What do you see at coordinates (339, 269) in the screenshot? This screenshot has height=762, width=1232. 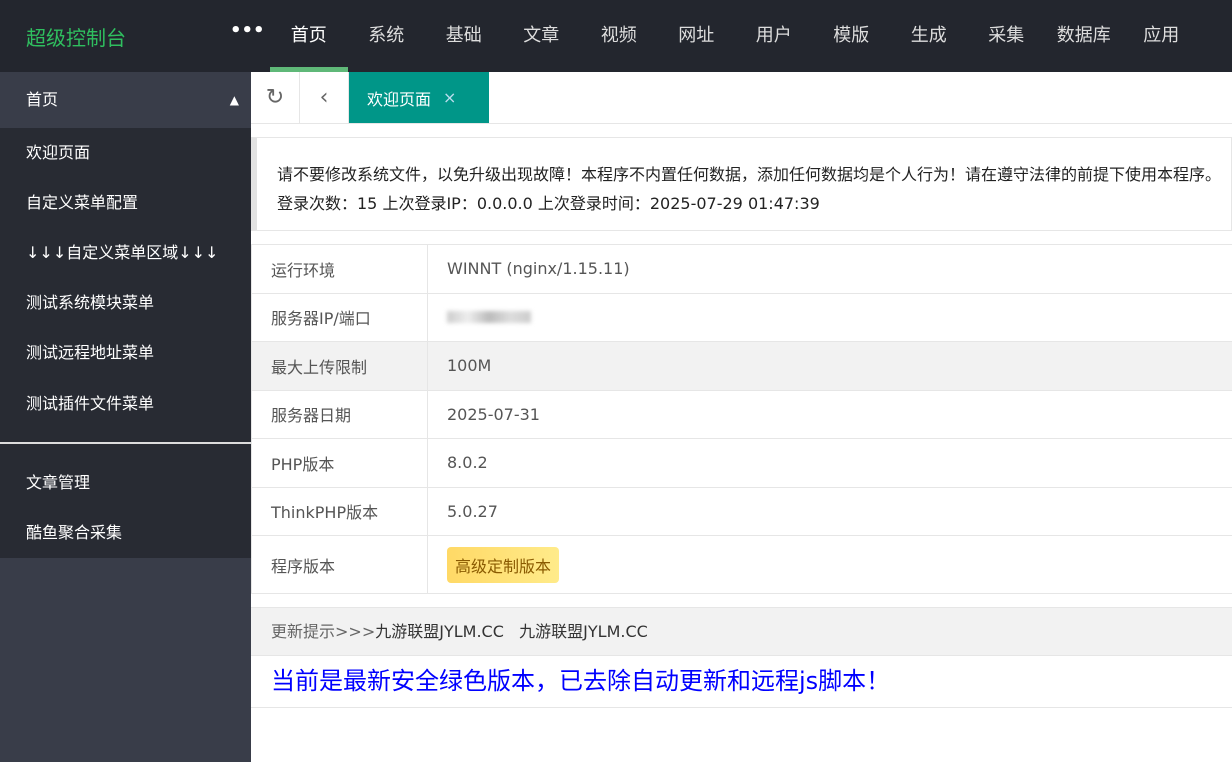 I see `row-label: 运行环境` at bounding box center [339, 269].